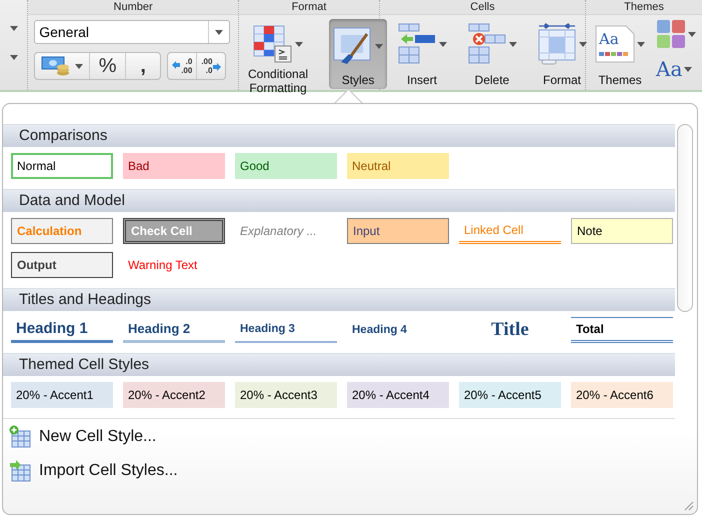 This screenshot has width=702, height=520. Describe the element at coordinates (644, 7) in the screenshot. I see `group-title: Themes` at that location.